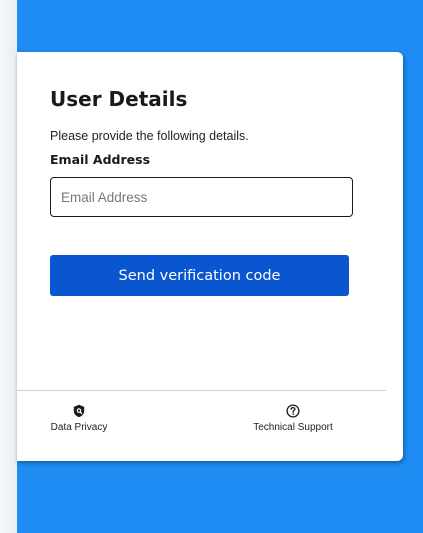 This screenshot has height=533, width=423. I want to click on technical-support-label: Technical Support, so click(293, 427).